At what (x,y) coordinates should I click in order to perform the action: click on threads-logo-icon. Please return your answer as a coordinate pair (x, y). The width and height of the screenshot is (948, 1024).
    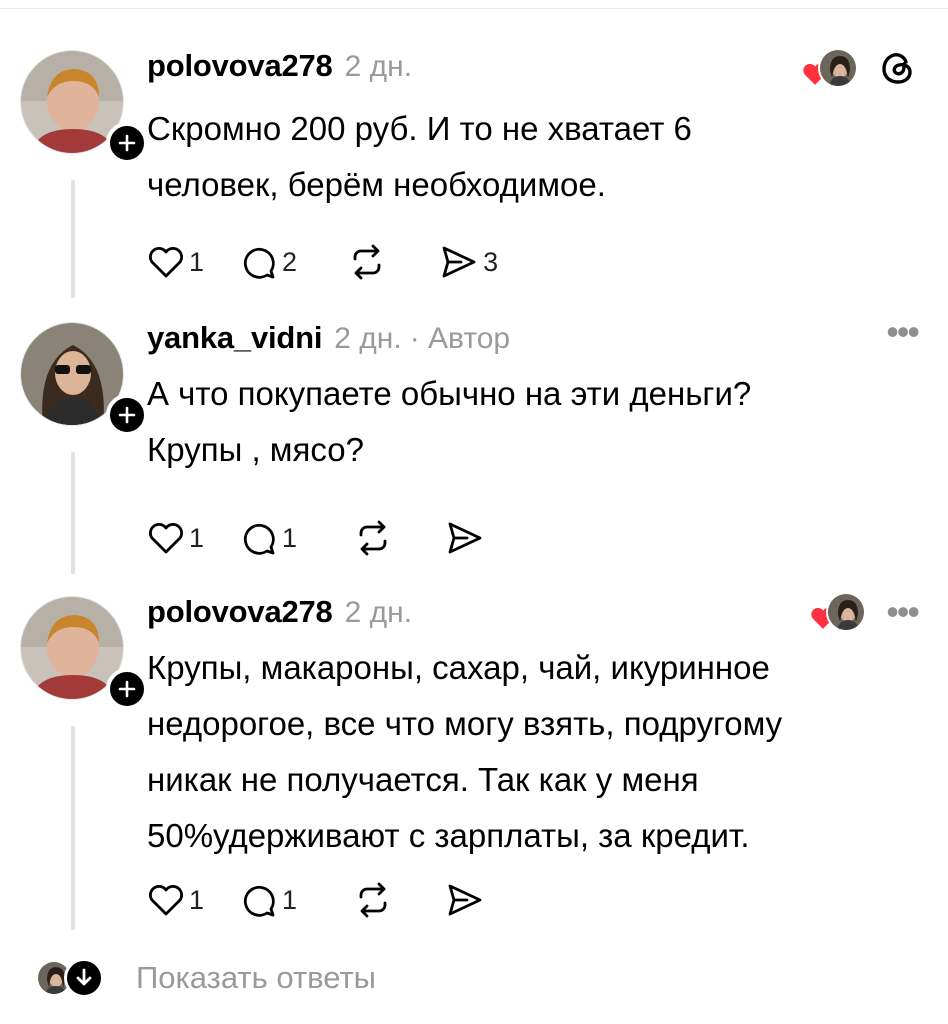
    Looking at the image, I should click on (898, 68).